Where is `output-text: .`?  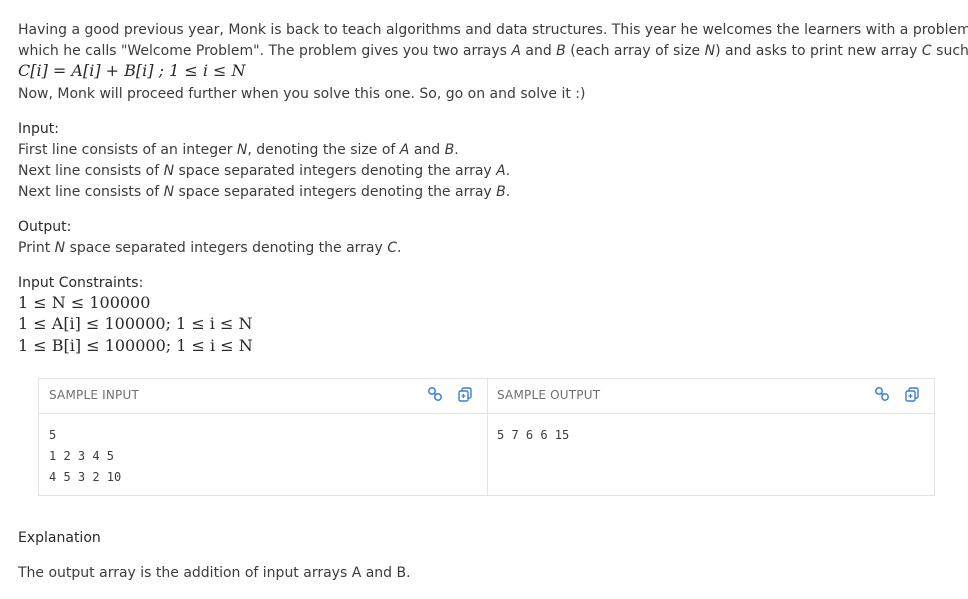 output-text: . is located at coordinates (399, 248).